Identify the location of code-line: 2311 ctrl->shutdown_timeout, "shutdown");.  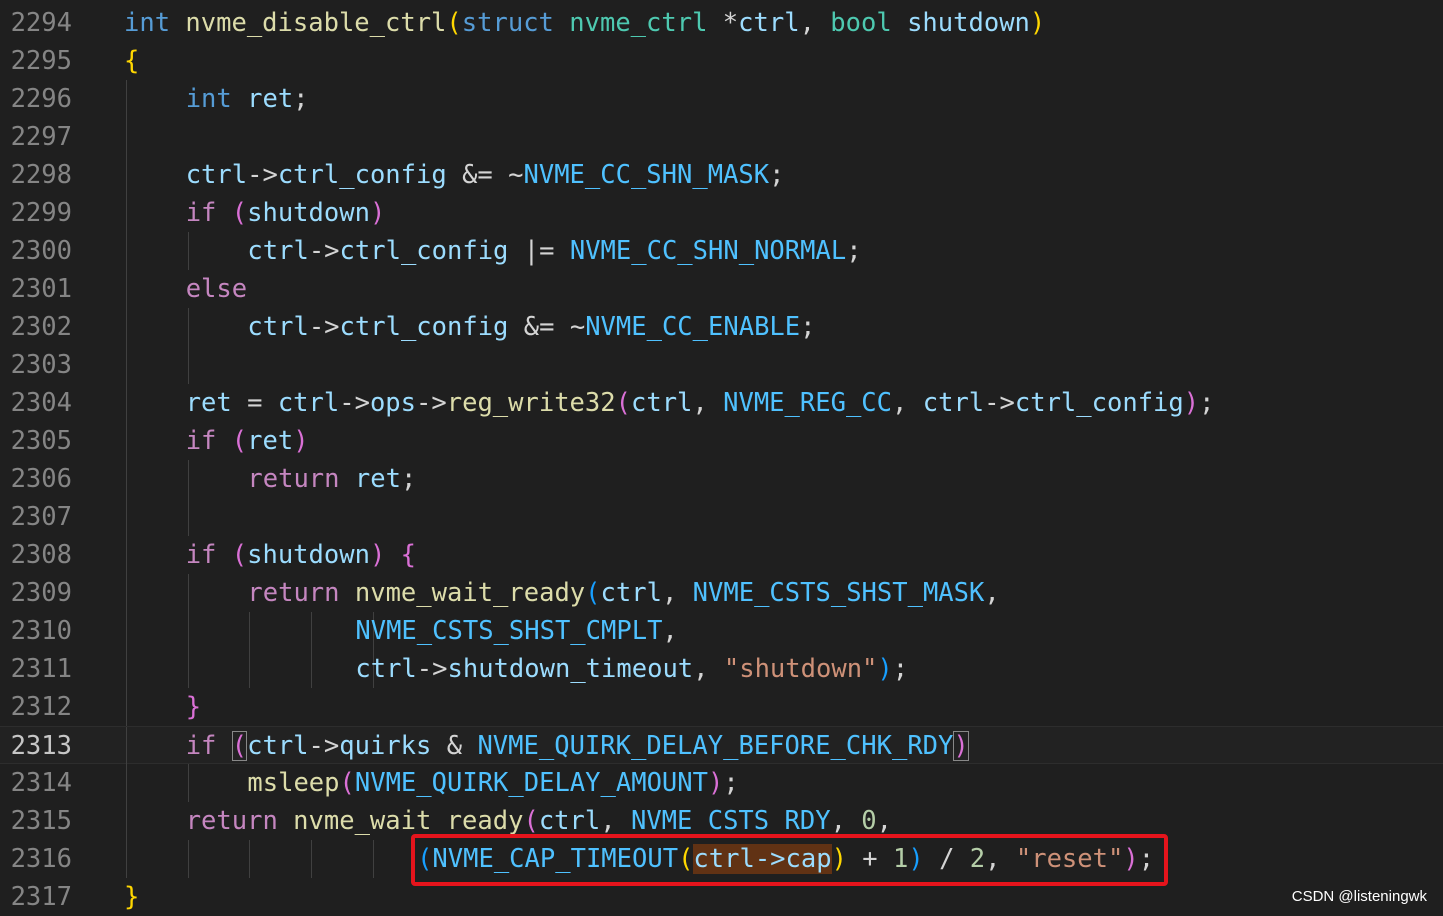
(721, 669).